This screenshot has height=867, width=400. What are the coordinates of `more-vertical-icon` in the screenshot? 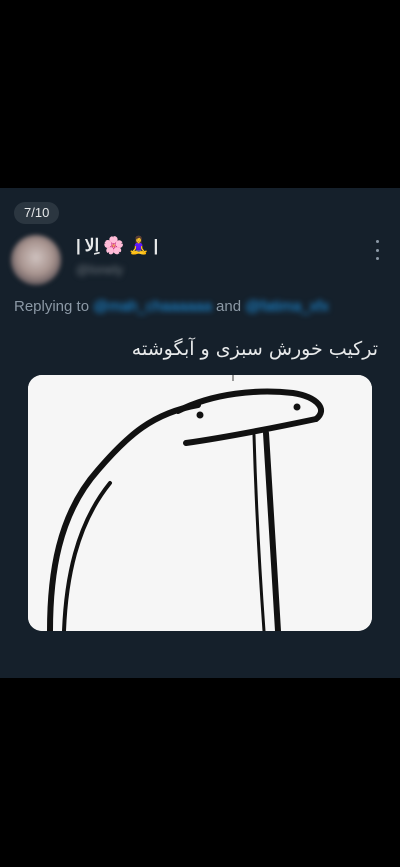 It's located at (377, 250).